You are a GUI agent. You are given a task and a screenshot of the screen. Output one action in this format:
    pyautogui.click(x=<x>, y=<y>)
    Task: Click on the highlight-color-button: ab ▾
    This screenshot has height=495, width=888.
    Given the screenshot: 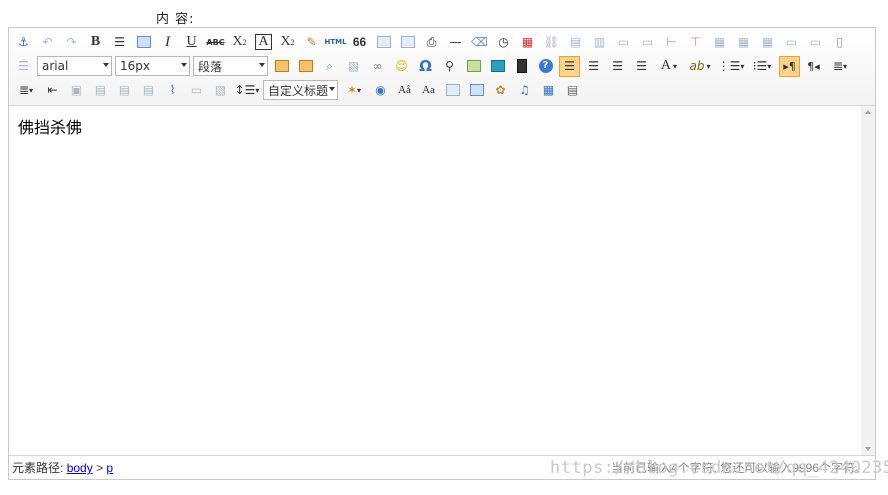 What is the action you would take?
    pyautogui.click(x=700, y=66)
    